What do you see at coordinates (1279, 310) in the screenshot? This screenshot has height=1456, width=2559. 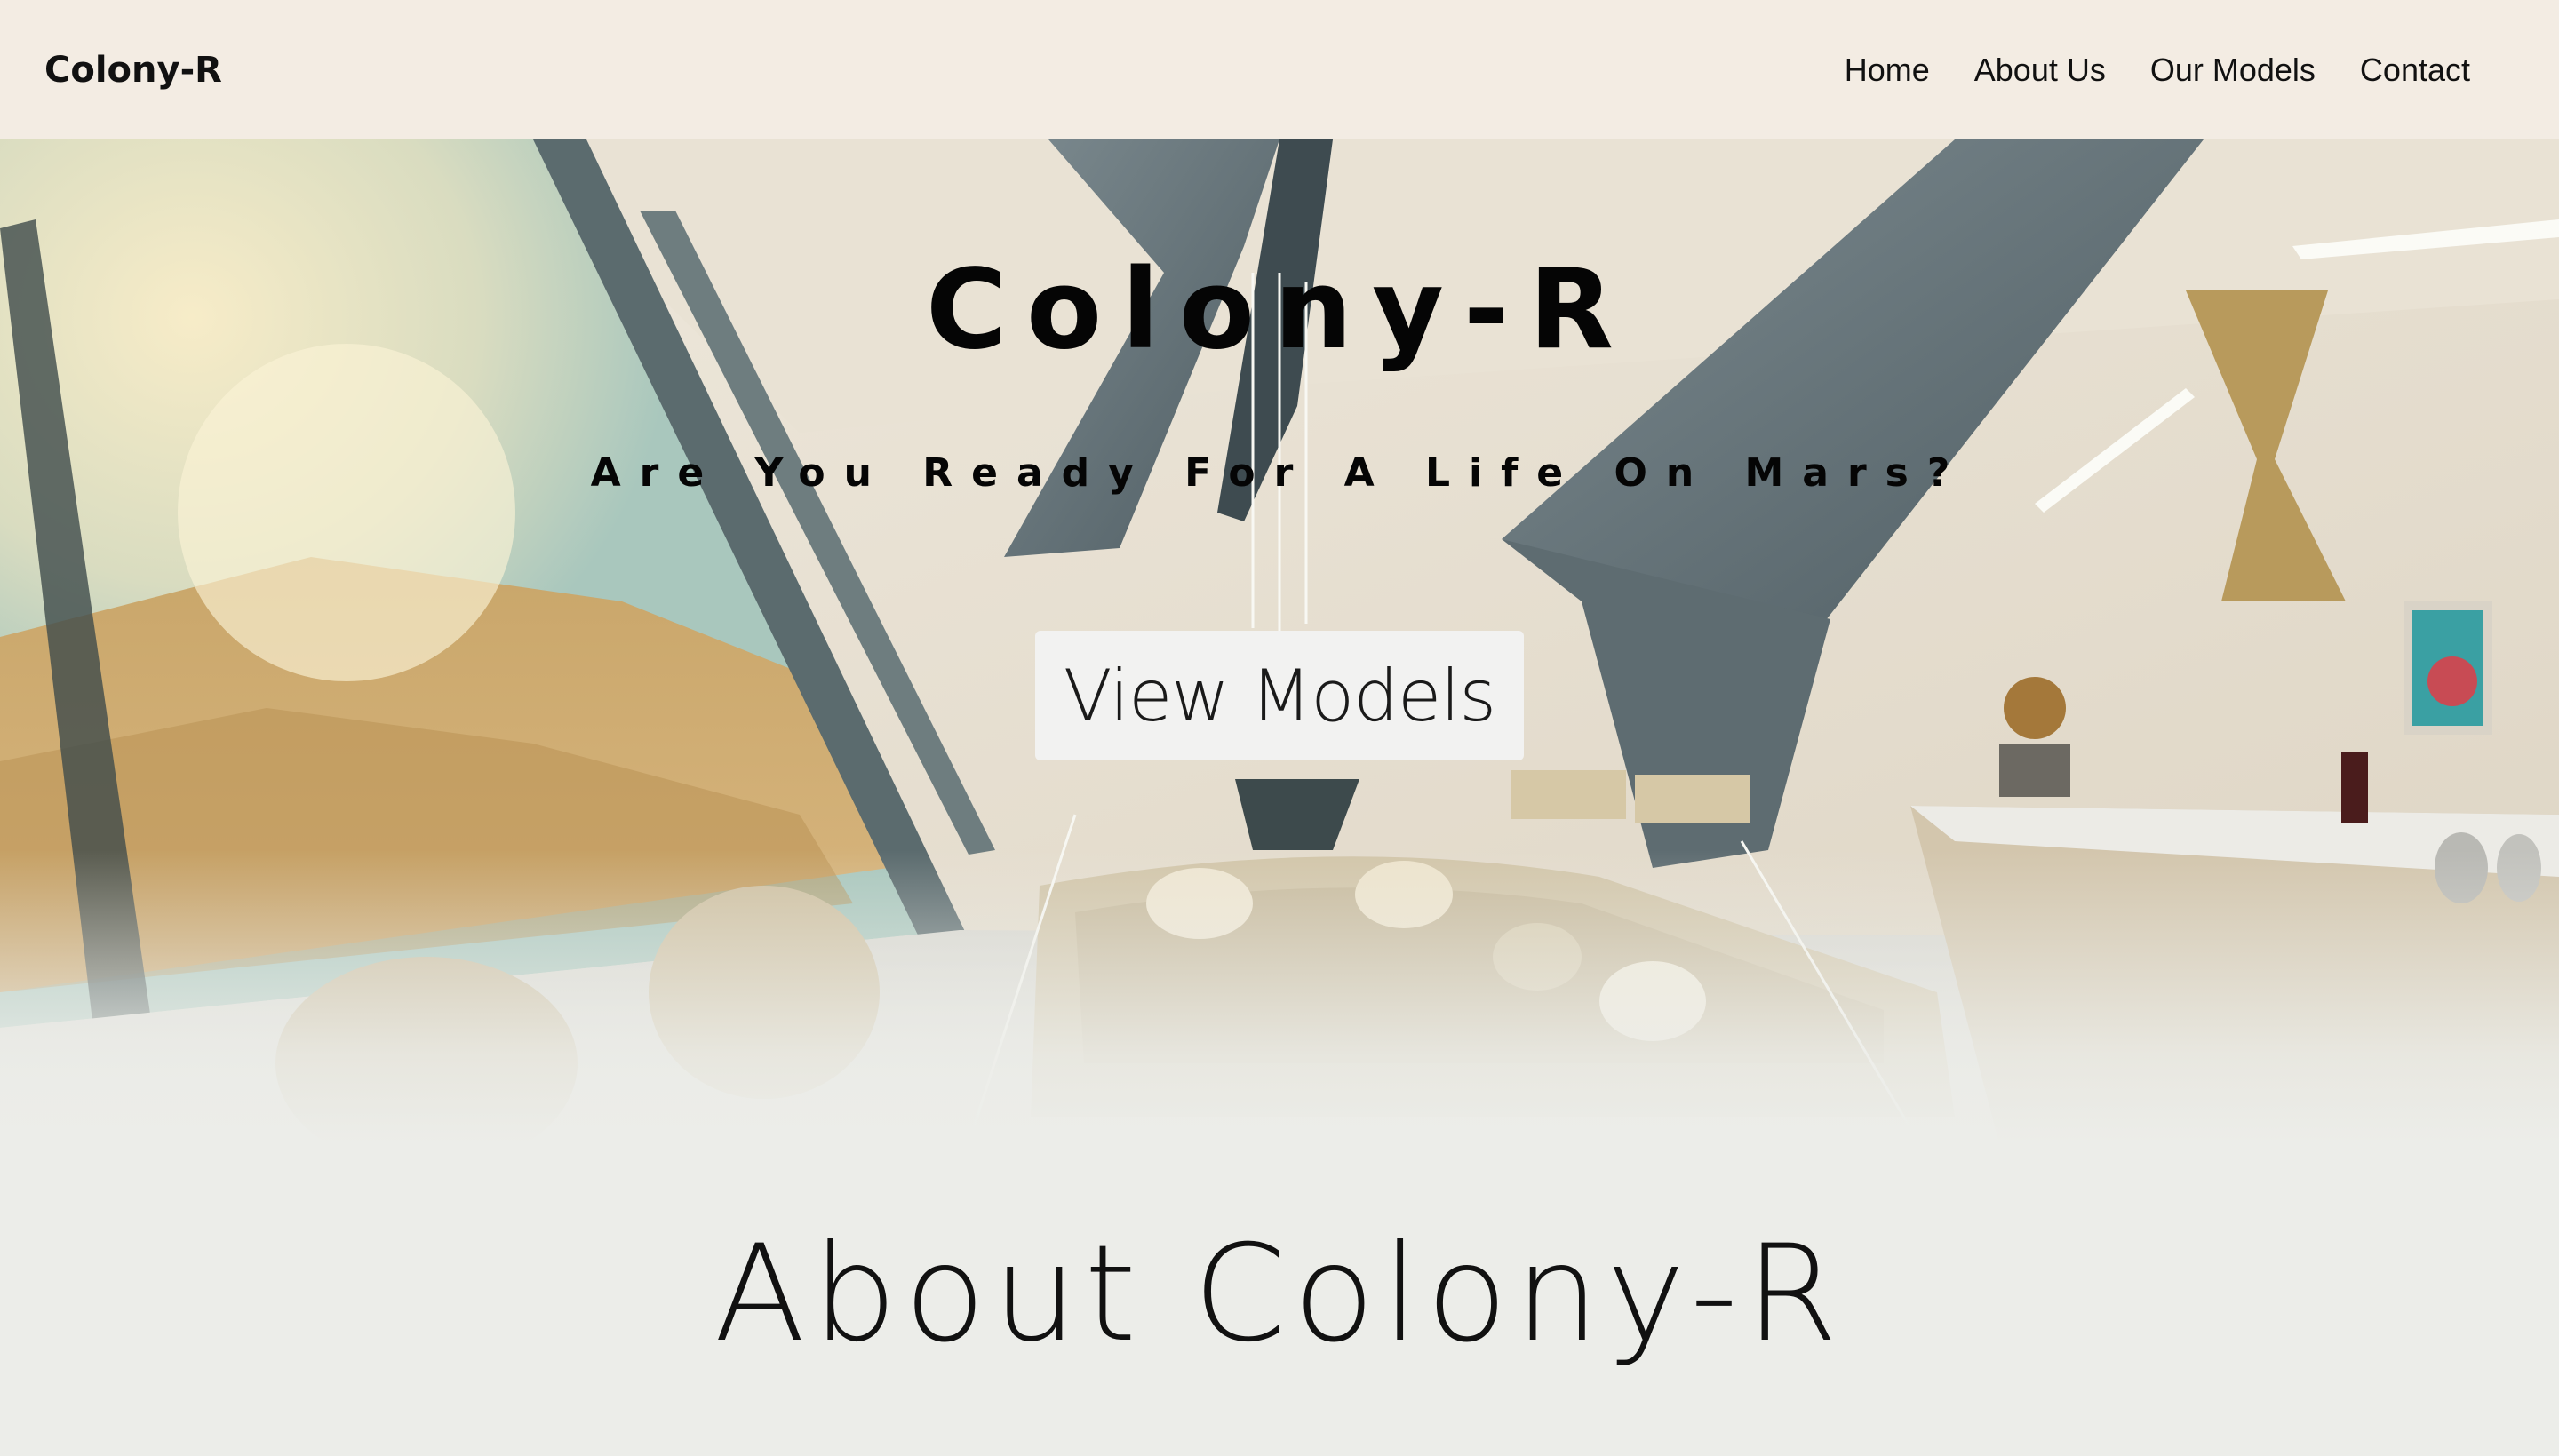 I see `hero-title: Colony-R` at bounding box center [1279, 310].